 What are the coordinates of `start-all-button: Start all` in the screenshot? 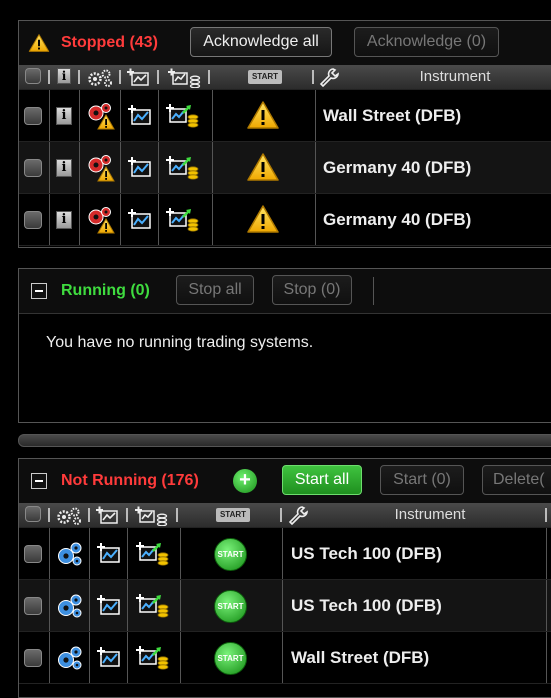 It's located at (322, 480).